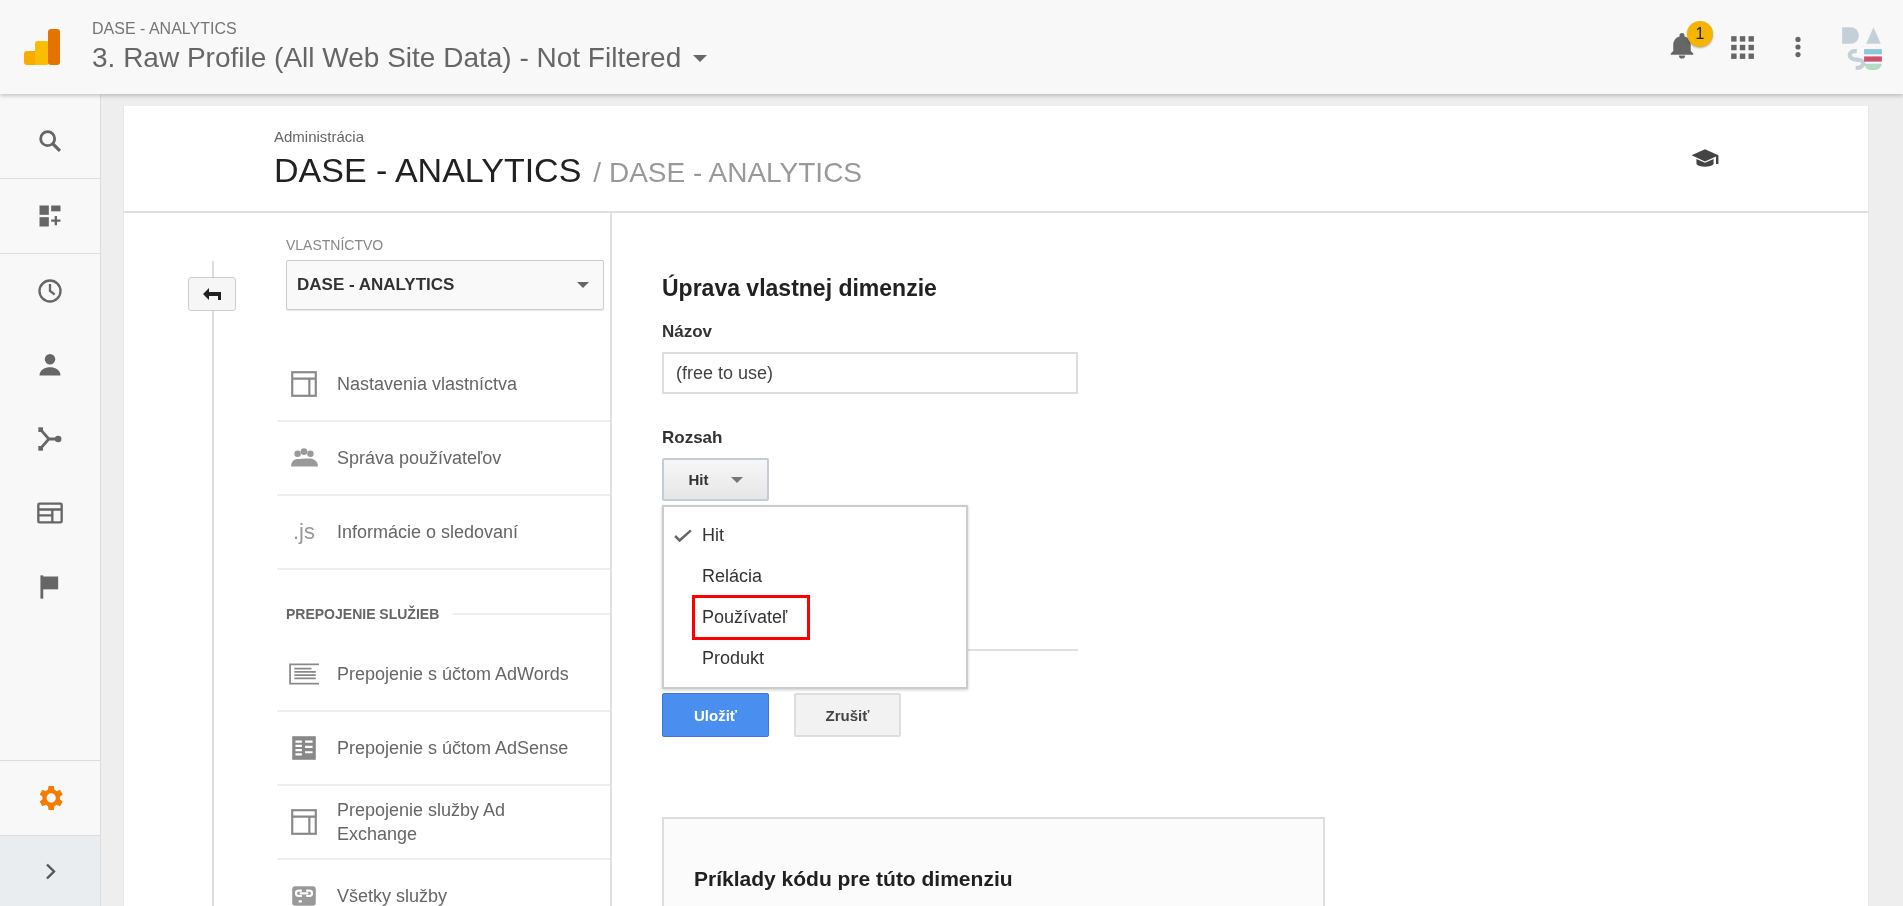 The width and height of the screenshot is (1903, 906). What do you see at coordinates (443, 675) in the screenshot?
I see `menu-item: Prepojenie s účtom AdWords` at bounding box center [443, 675].